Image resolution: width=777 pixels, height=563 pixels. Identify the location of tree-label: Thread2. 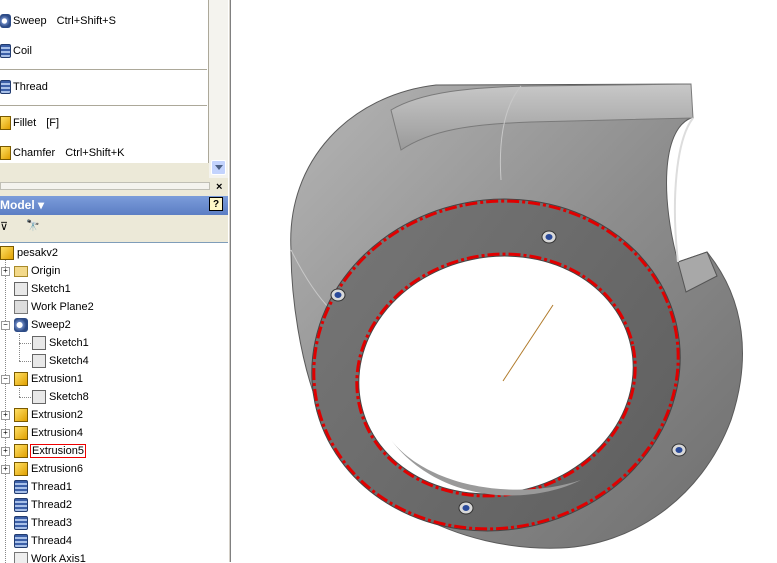
(51, 505).